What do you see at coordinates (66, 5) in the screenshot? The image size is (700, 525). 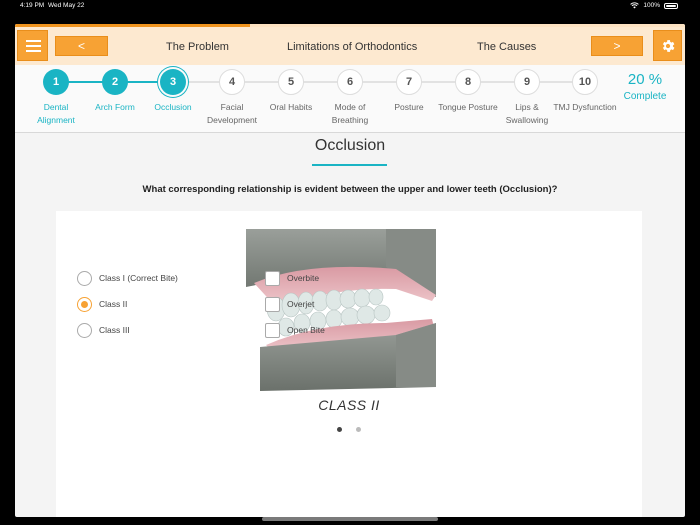 I see `status-date: Wed May 22` at bounding box center [66, 5].